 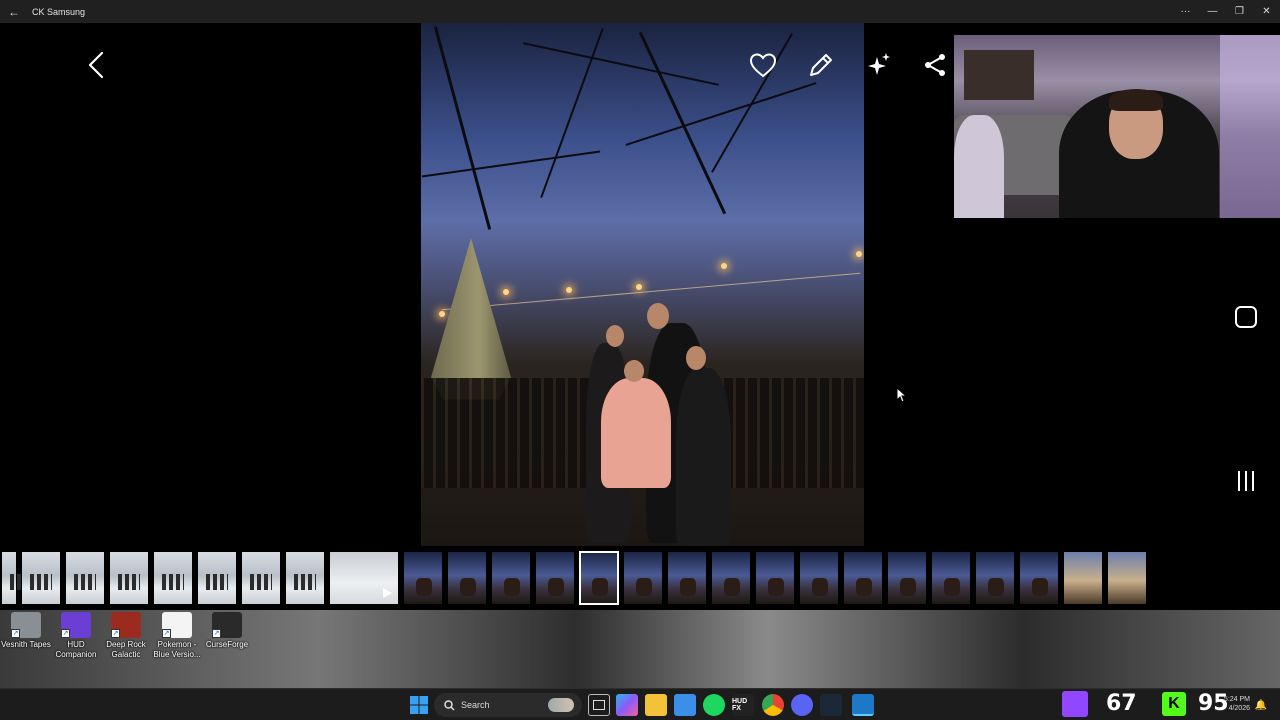 I want to click on task-view-icon, so click(x=599, y=705).